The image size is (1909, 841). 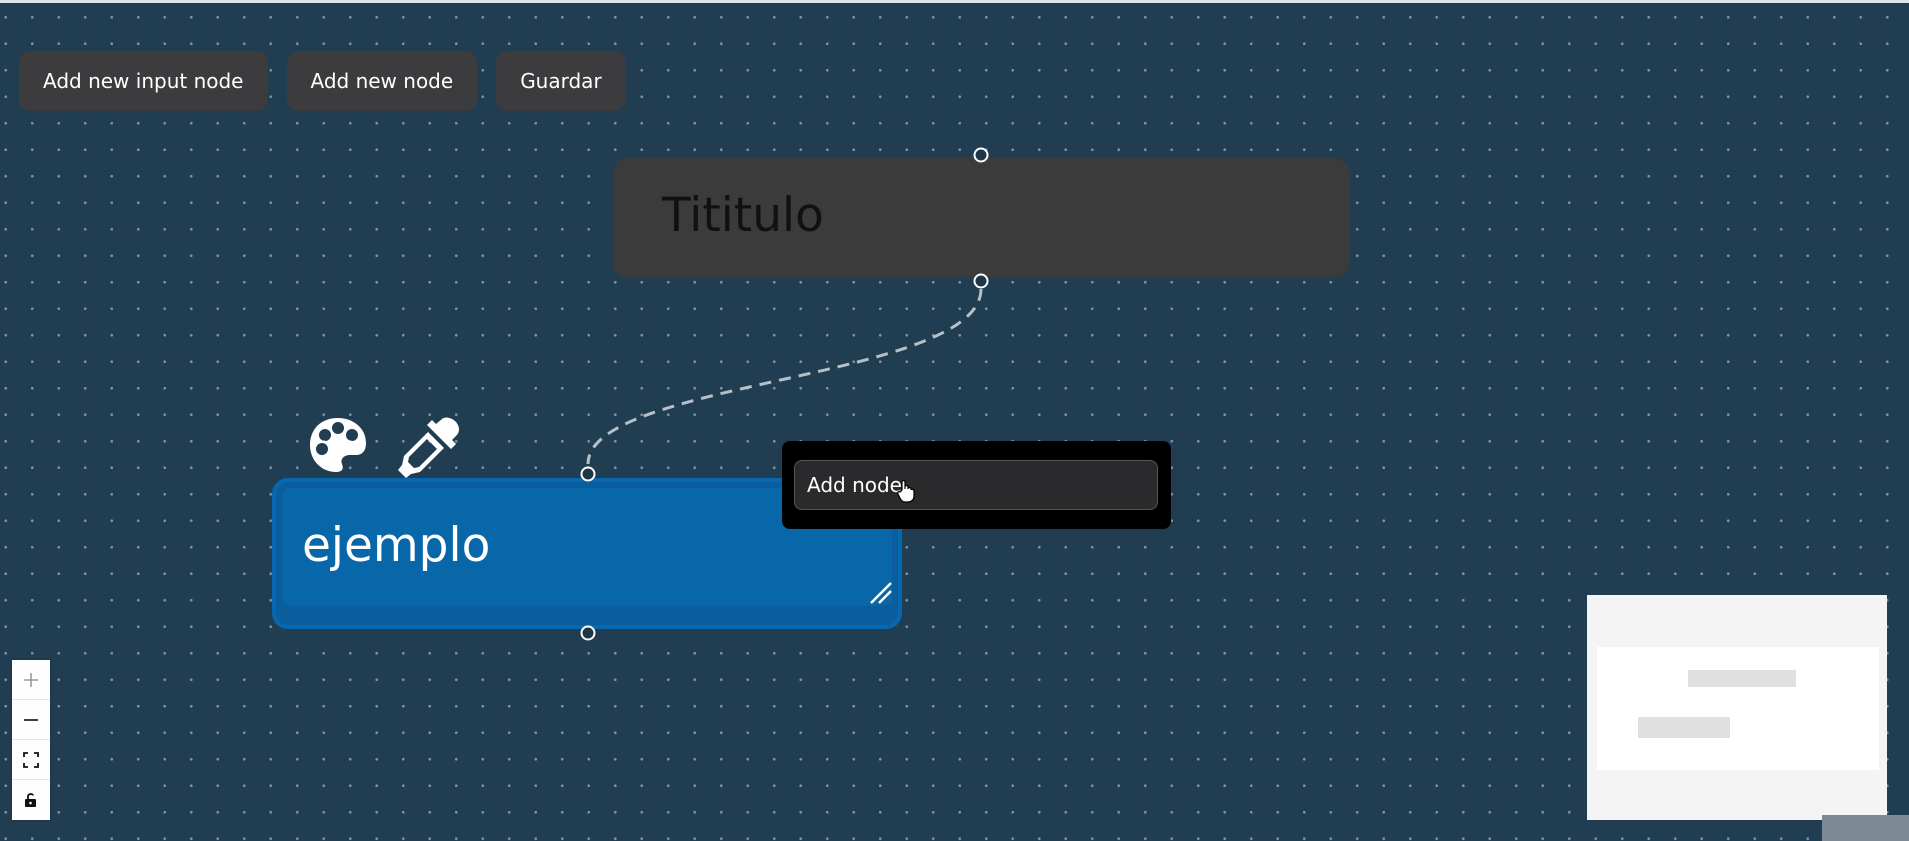 I want to click on fit-view-icon, so click(x=31, y=759).